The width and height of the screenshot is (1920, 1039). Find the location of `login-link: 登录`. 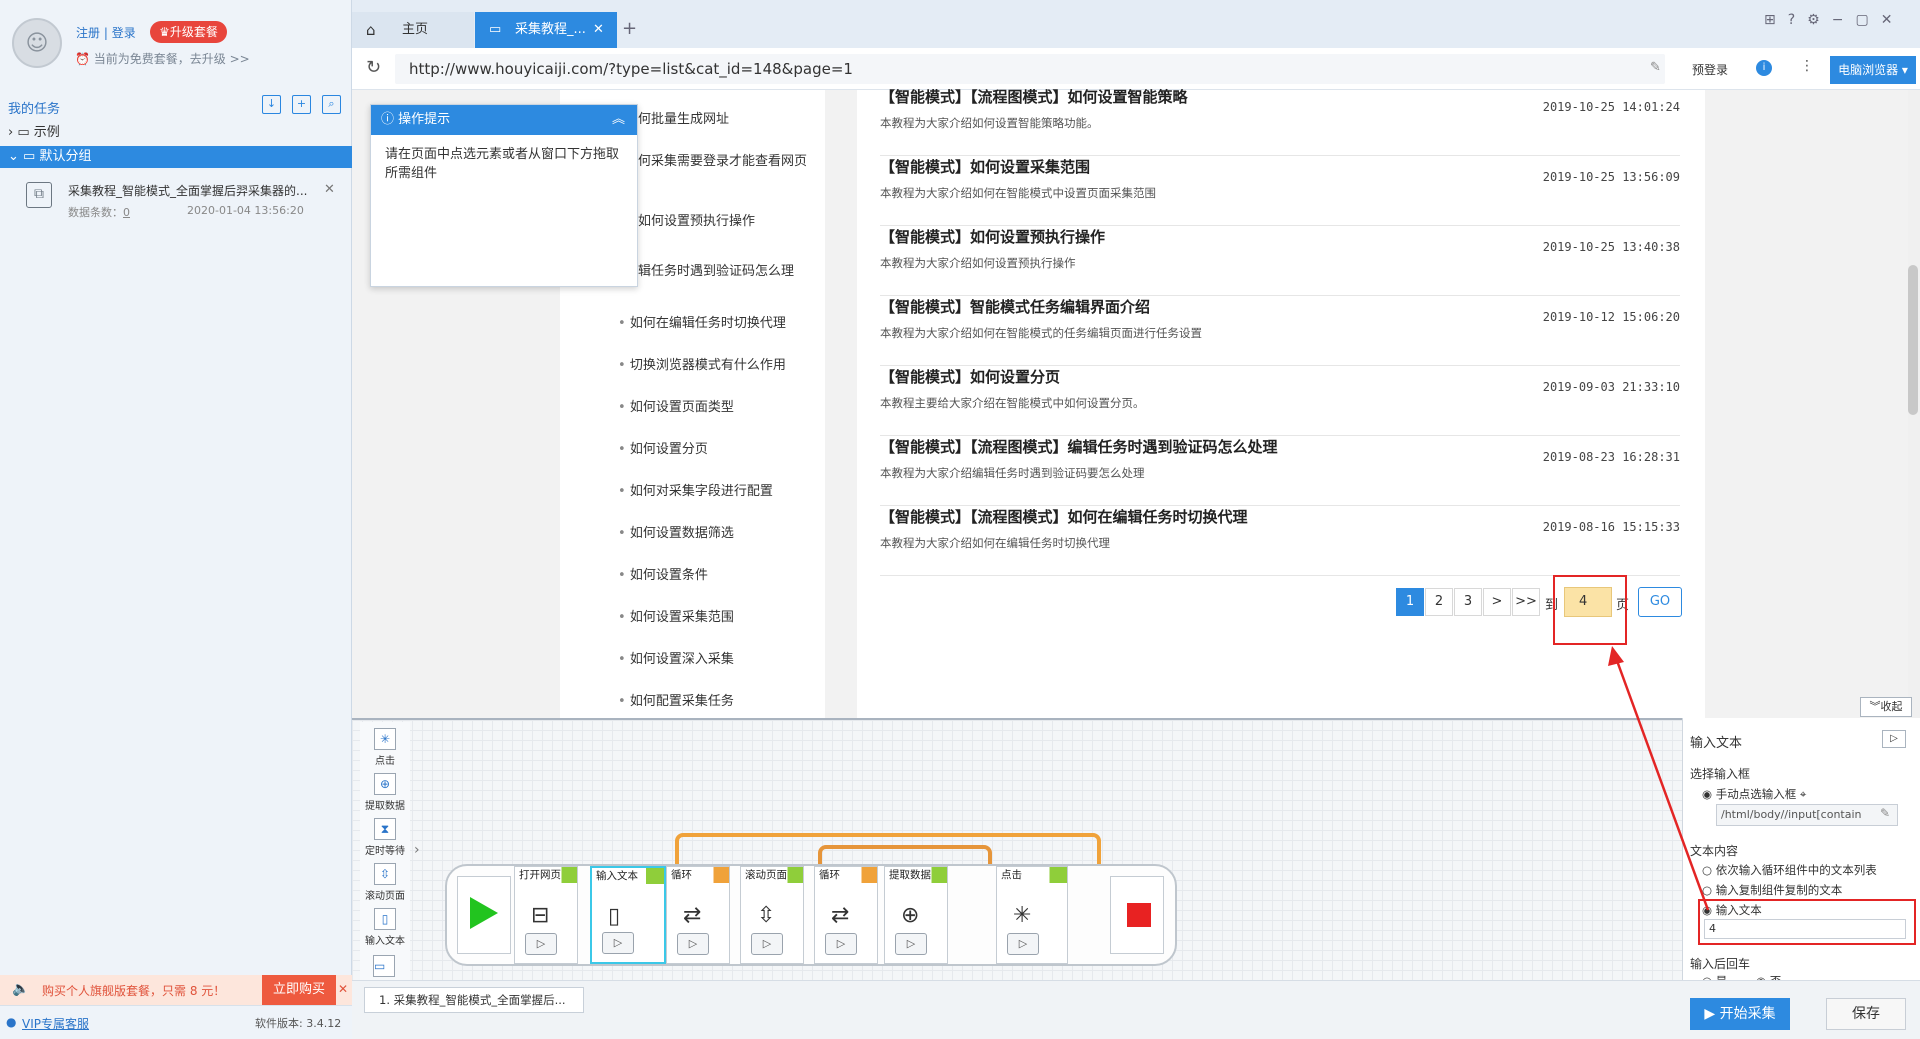

login-link: 登录 is located at coordinates (124, 33).